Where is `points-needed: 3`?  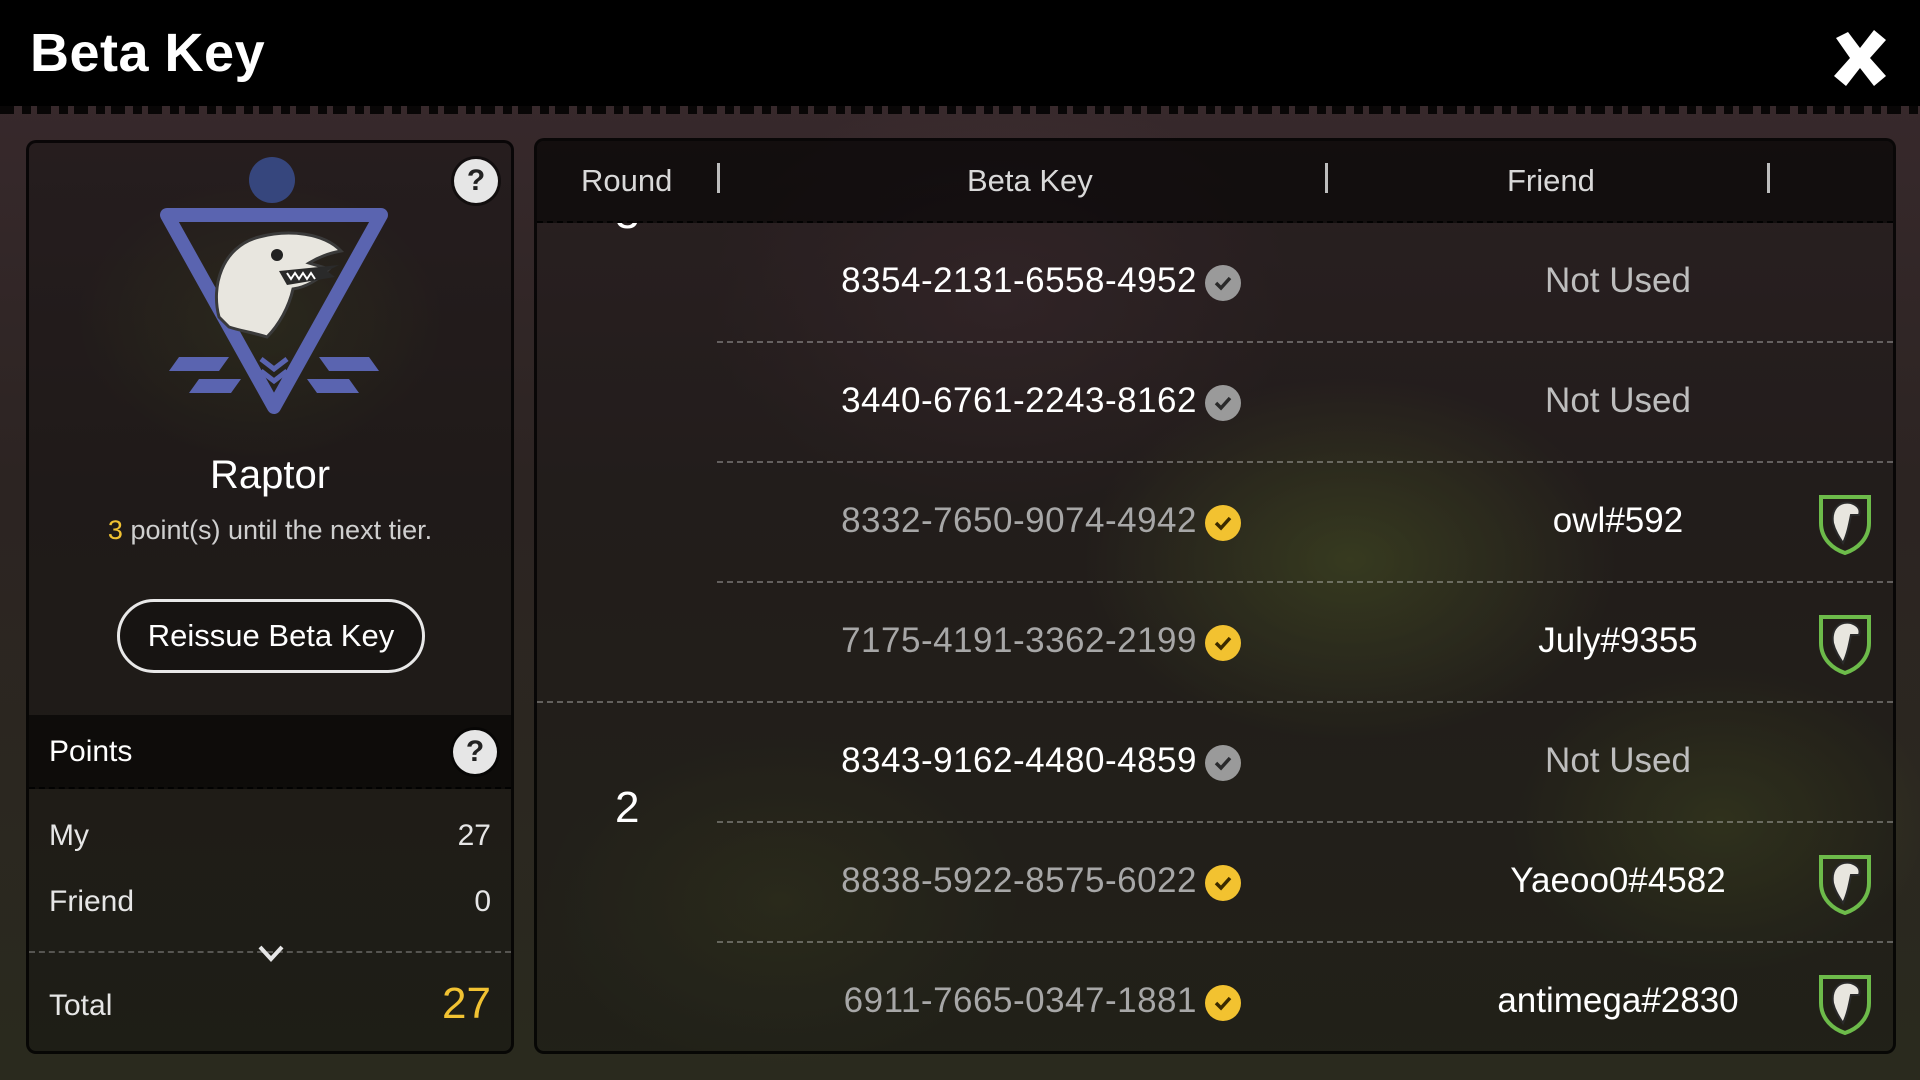 points-needed: 3 is located at coordinates (115, 530).